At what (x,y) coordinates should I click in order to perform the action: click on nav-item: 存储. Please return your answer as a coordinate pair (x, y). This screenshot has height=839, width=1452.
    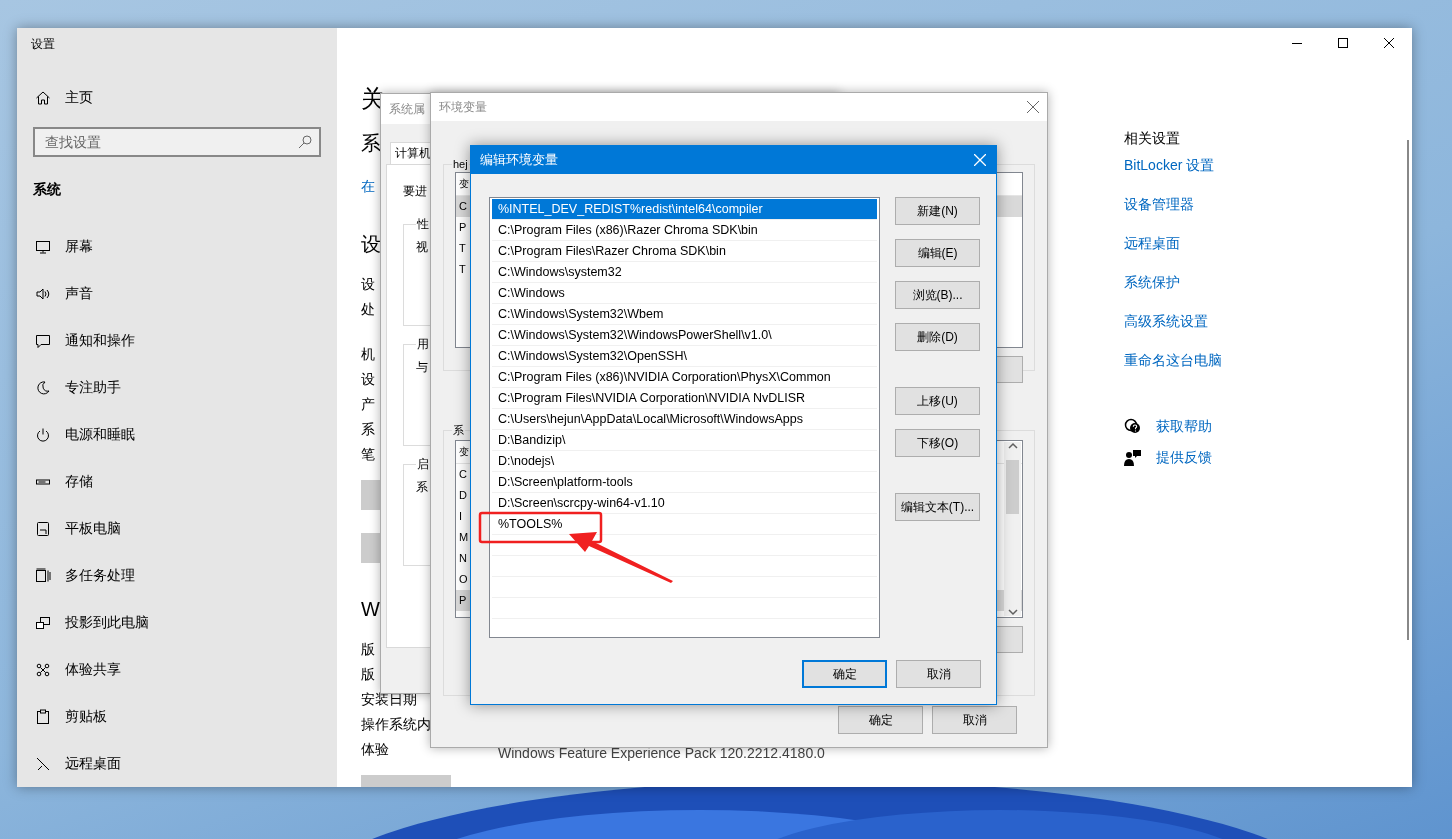
    Looking at the image, I should click on (63, 481).